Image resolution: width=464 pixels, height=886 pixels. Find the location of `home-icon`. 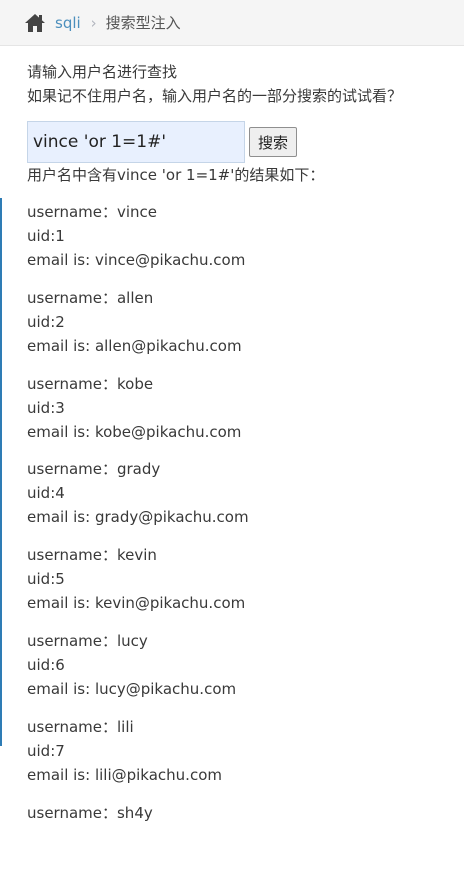

home-icon is located at coordinates (35, 23).